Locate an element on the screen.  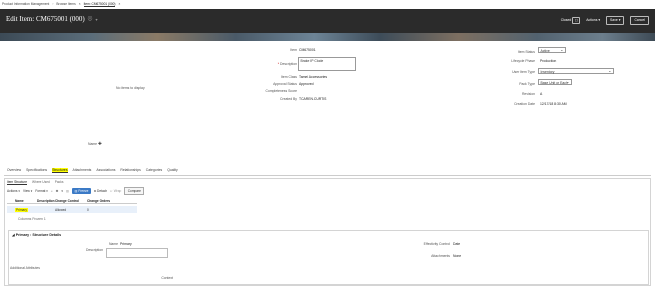
columns-frozen-text: Columns Frozen 1 is located at coordinates (32, 219).